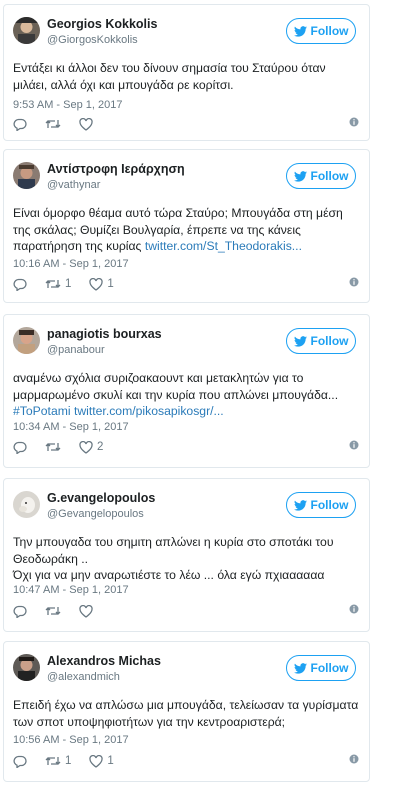  What do you see at coordinates (116, 169) in the screenshot?
I see `author-name: Αντίστροφη Ιεράρχηση` at bounding box center [116, 169].